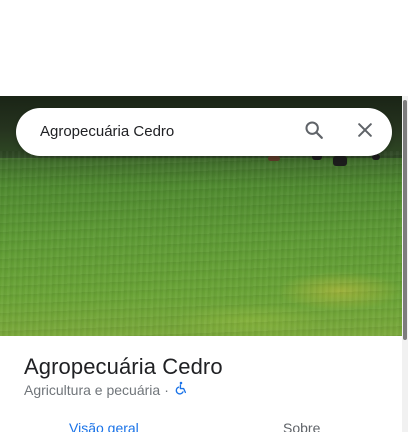  I want to click on search-box, so click(204, 132).